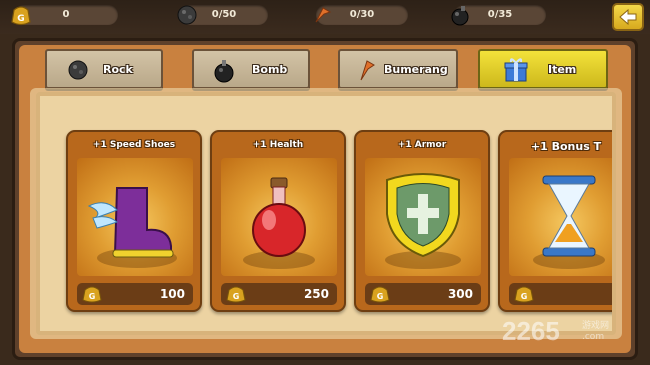 This screenshot has width=650, height=365. I want to click on back-arrow-icon, so click(628, 17).